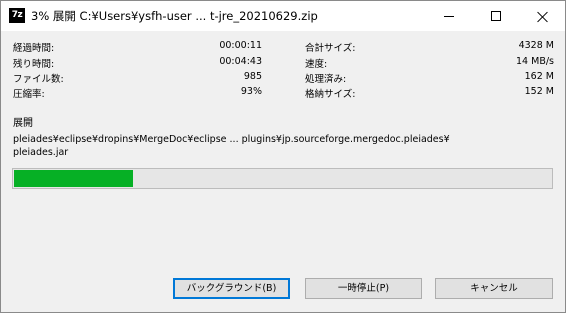  What do you see at coordinates (251, 91) in the screenshot?
I see `compression-ratio-value: 93%` at bounding box center [251, 91].